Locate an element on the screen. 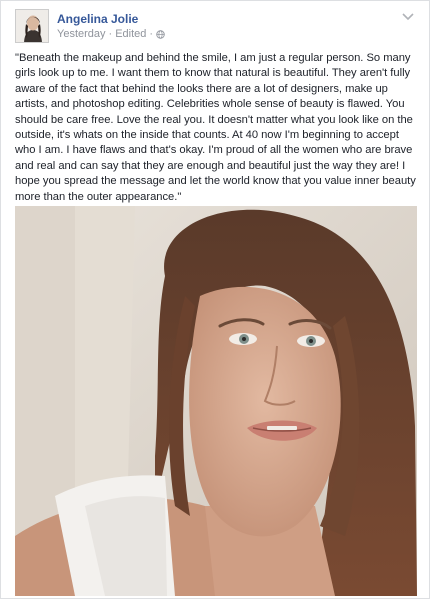  post-timestamp: Yesterday is located at coordinates (81, 34).